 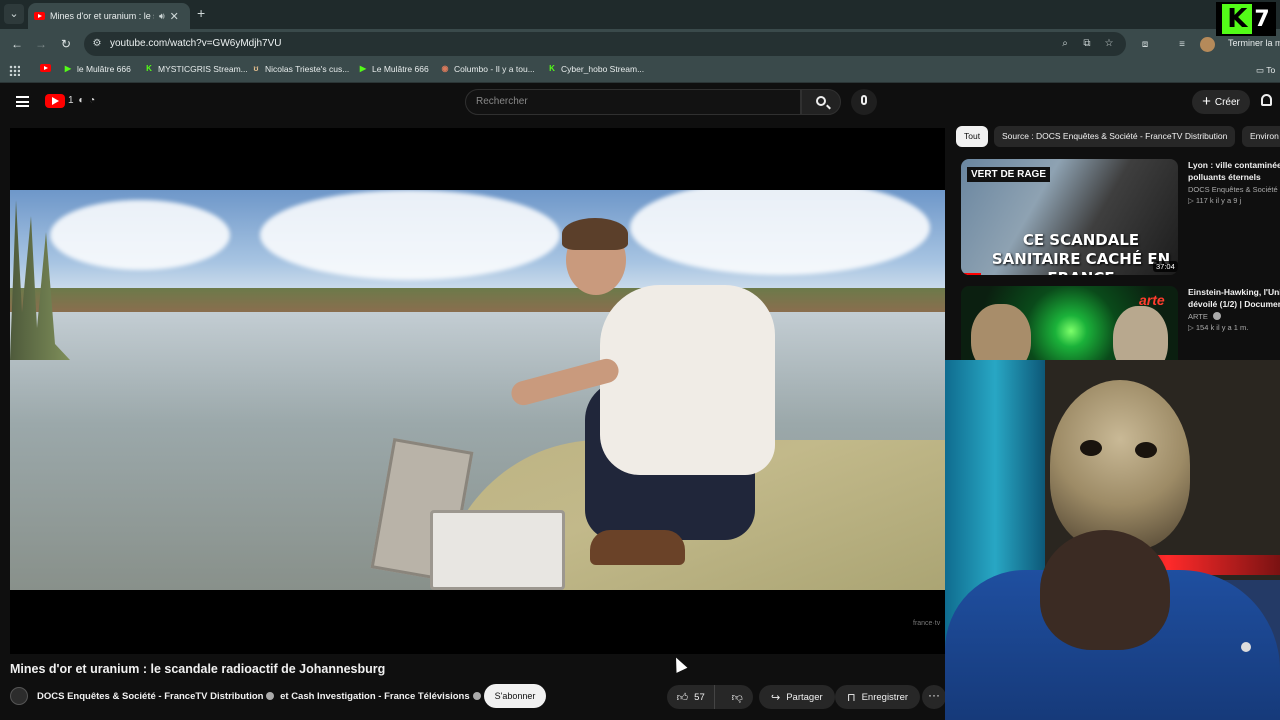 I want to click on rabbit-icon: ʊ, so click(x=256, y=68).